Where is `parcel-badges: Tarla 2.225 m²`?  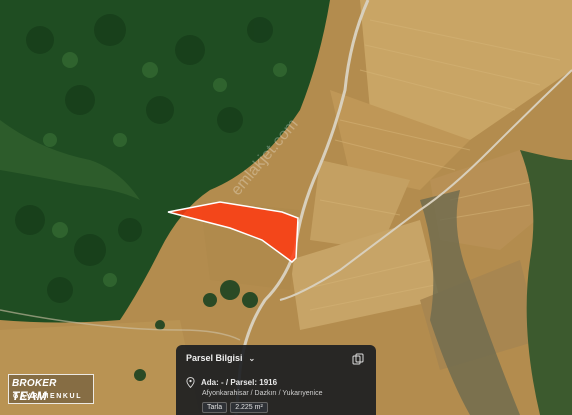 parcel-badges: Tarla 2.225 m² is located at coordinates (235, 407).